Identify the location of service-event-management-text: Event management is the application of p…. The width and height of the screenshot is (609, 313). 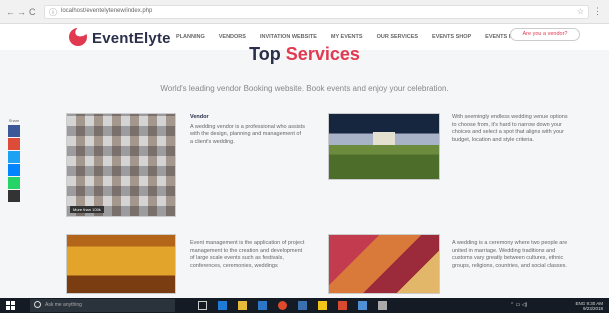
(247, 255).